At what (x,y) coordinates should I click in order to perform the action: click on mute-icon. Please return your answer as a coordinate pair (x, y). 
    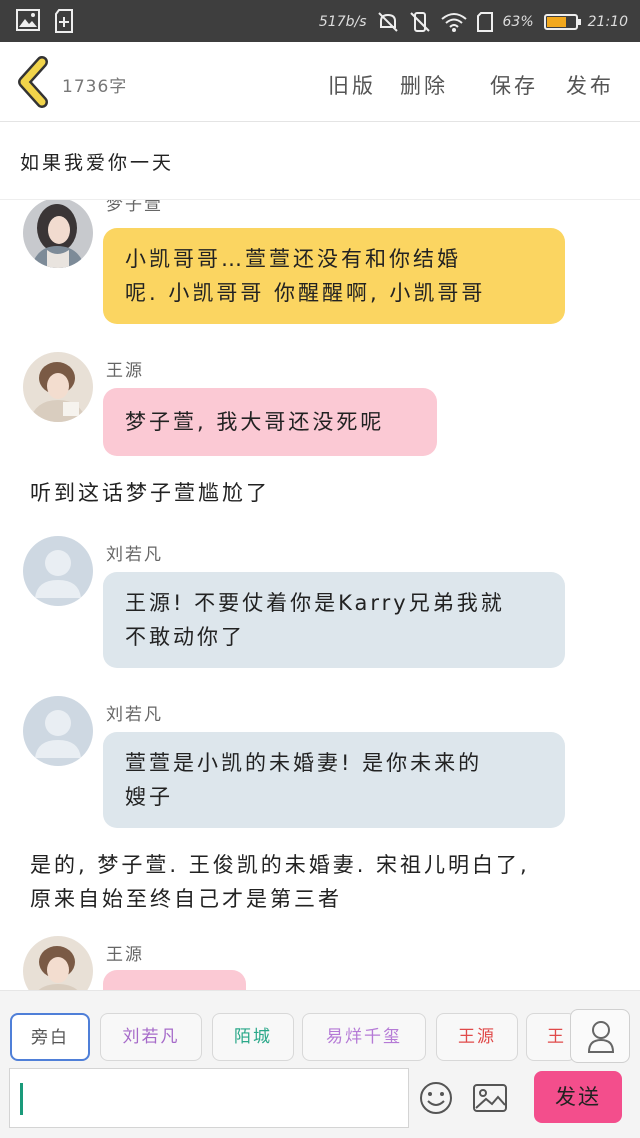
    Looking at the image, I should click on (387, 22).